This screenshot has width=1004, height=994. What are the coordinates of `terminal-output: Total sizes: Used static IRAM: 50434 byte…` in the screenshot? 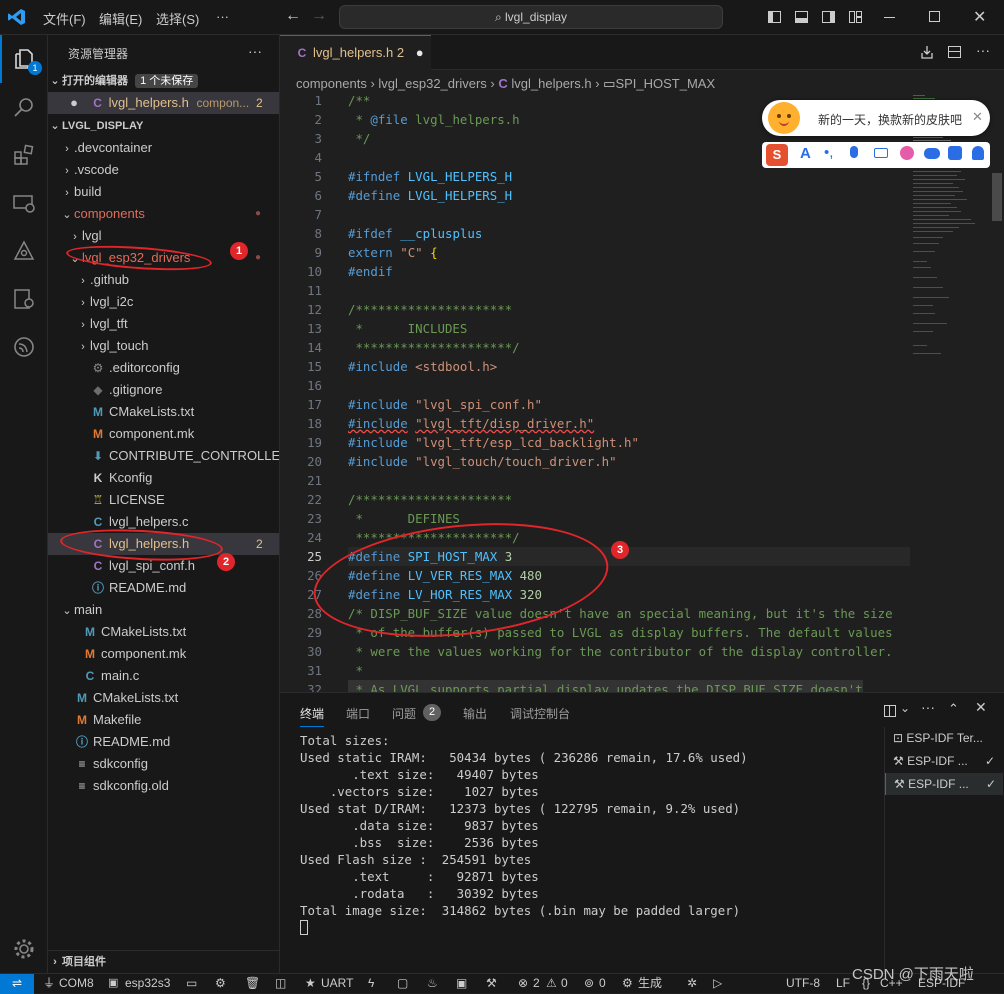 It's located at (524, 833).